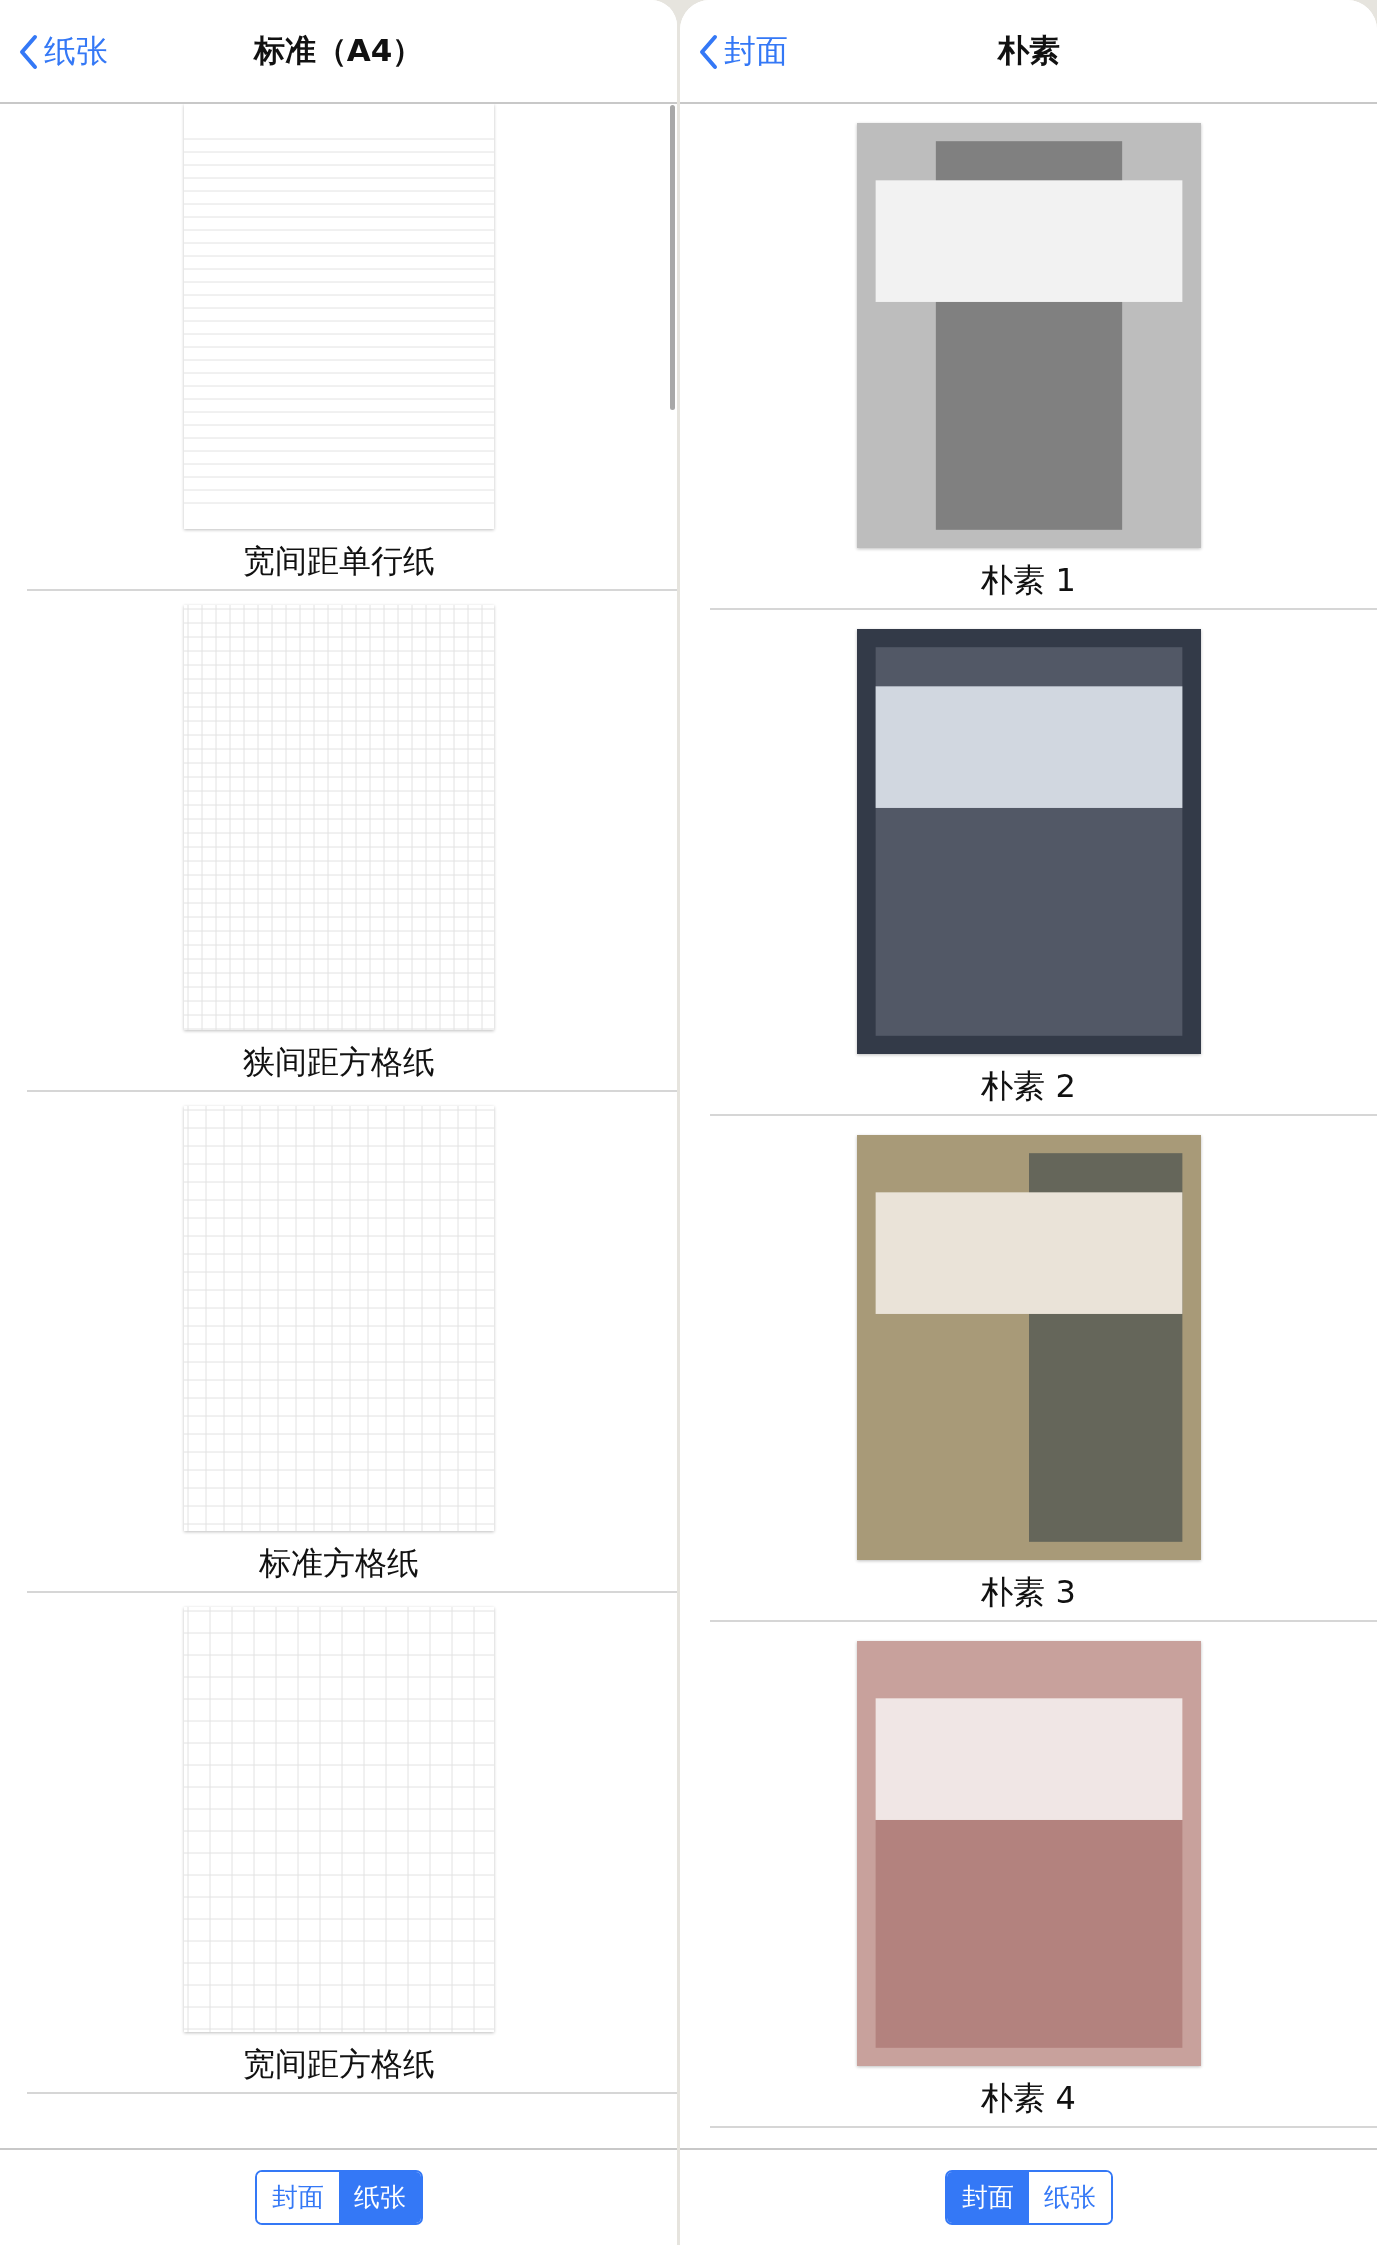 The image size is (1377, 2245). What do you see at coordinates (1028, 1086) in the screenshot?
I see `item-label: 朴素 2` at bounding box center [1028, 1086].